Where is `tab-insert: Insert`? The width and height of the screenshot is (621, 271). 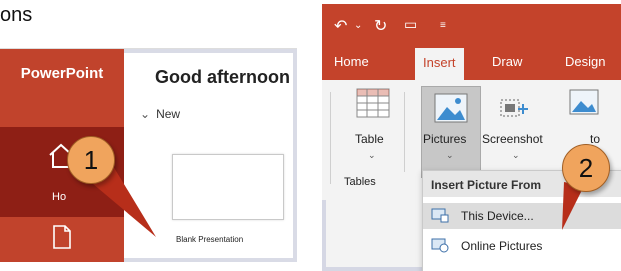 tab-insert: Insert is located at coordinates (439, 64).